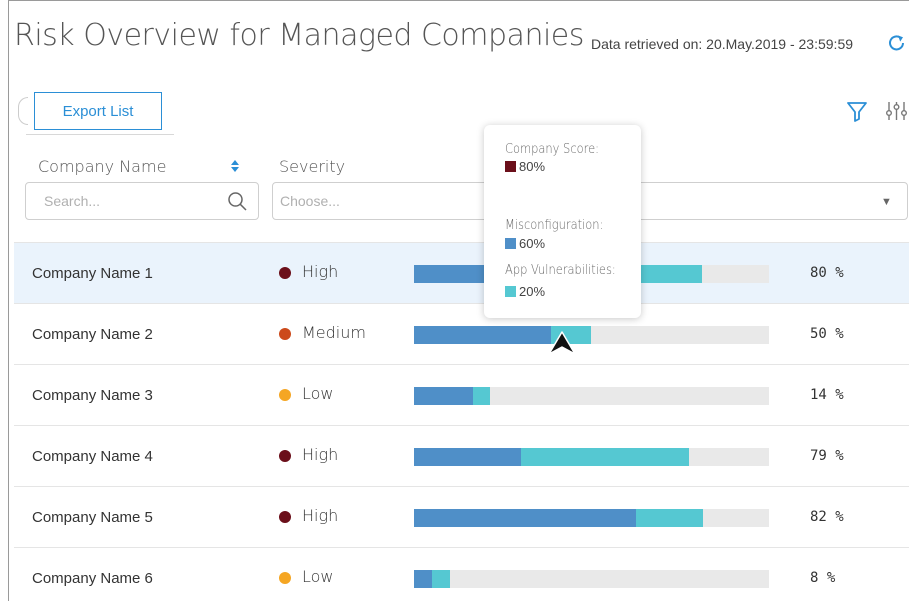 The width and height of the screenshot is (909, 601). I want to click on company-name-cell: Company Name 3, so click(92, 395).